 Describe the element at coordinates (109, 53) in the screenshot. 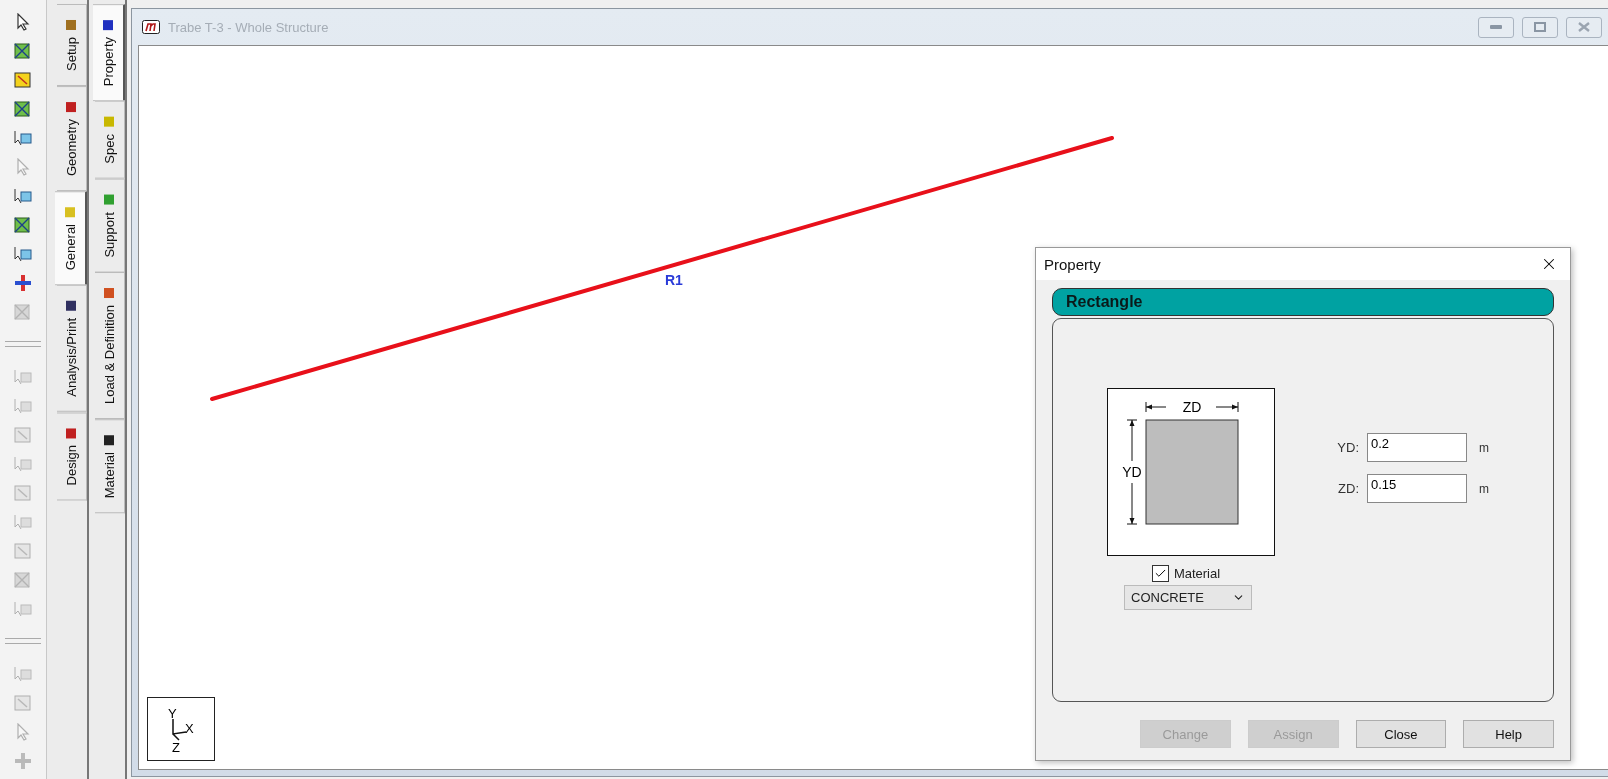

I see `side-tab: Property` at that location.